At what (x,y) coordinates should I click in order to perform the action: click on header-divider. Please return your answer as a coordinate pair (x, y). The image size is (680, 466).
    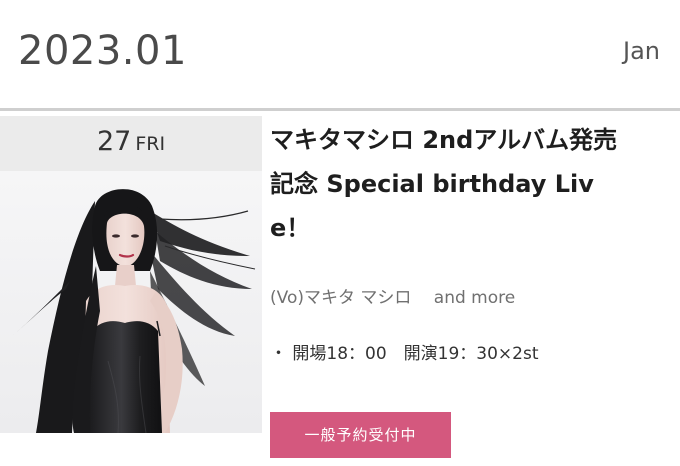
    Looking at the image, I should click on (340, 109).